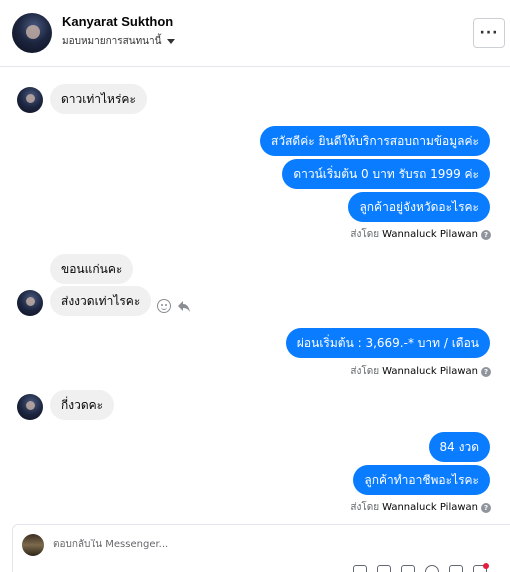 The height and width of the screenshot is (572, 510). What do you see at coordinates (33, 545) in the screenshot?
I see `page-avatar` at bounding box center [33, 545].